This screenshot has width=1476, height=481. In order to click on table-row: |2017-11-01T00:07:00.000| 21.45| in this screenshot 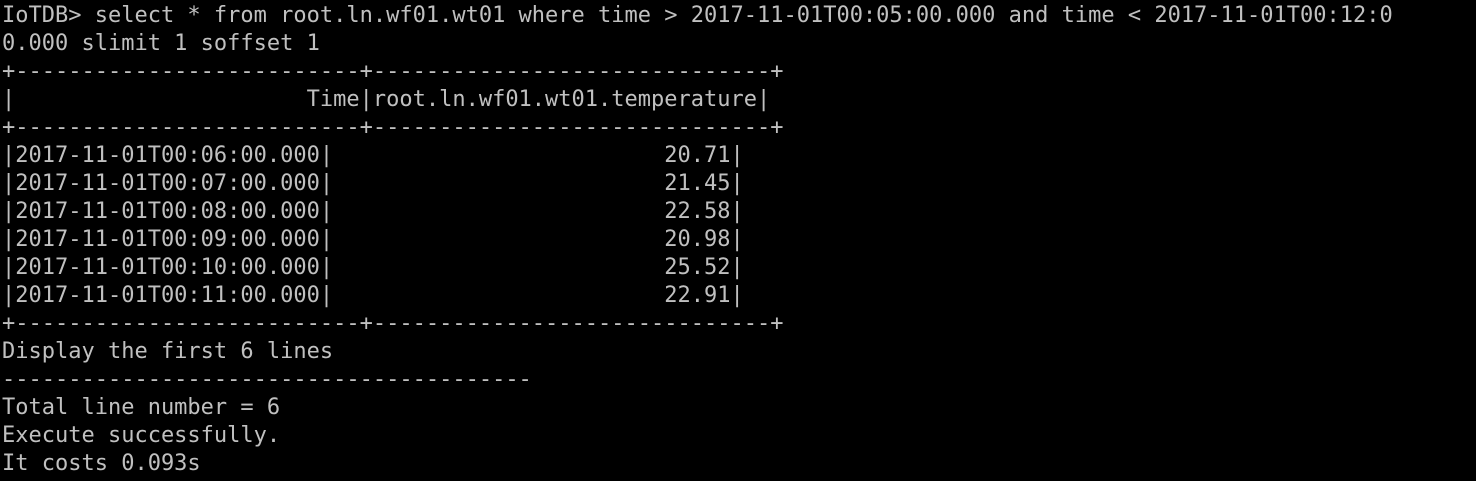, I will do `click(373, 183)`.